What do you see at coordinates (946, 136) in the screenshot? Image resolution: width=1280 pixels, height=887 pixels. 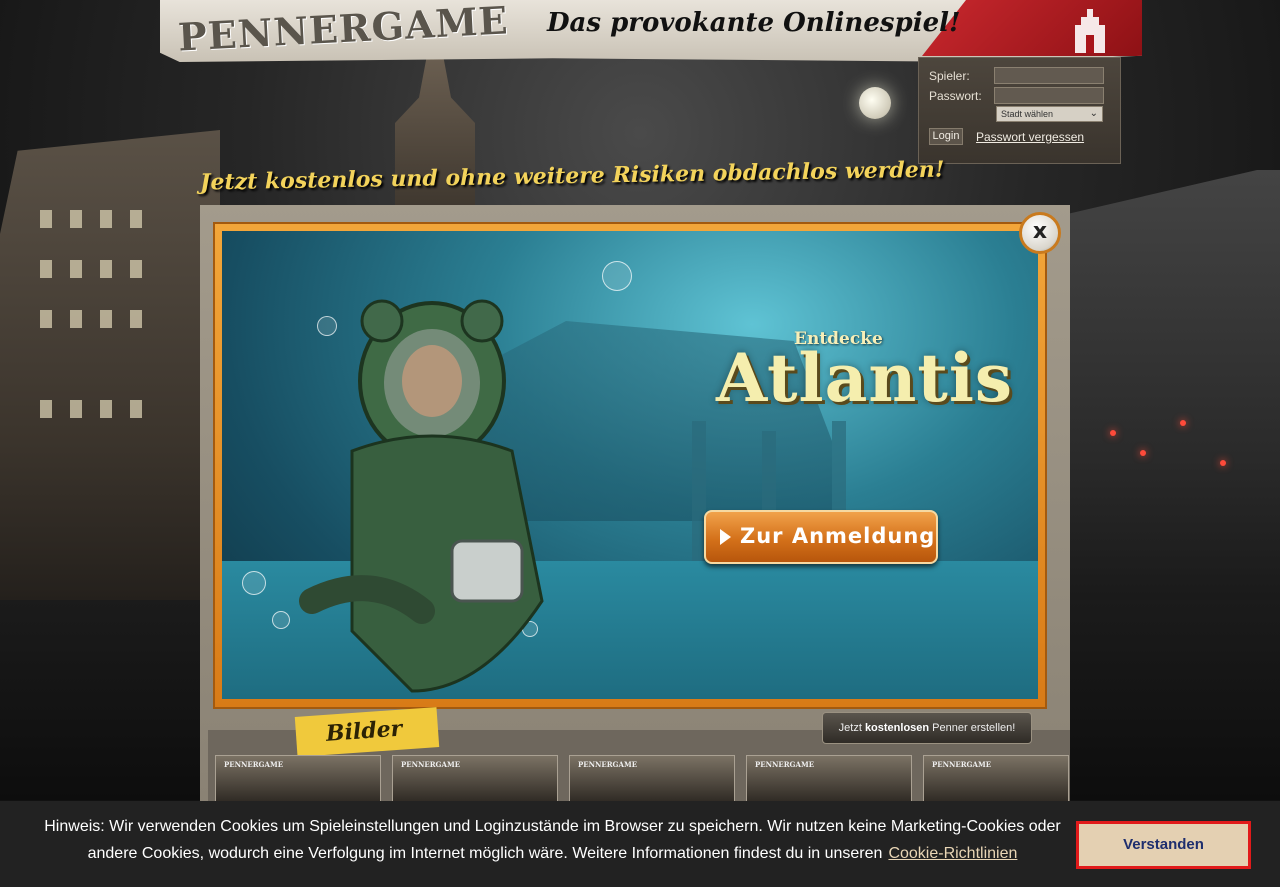 I see `login-button: Login` at bounding box center [946, 136].